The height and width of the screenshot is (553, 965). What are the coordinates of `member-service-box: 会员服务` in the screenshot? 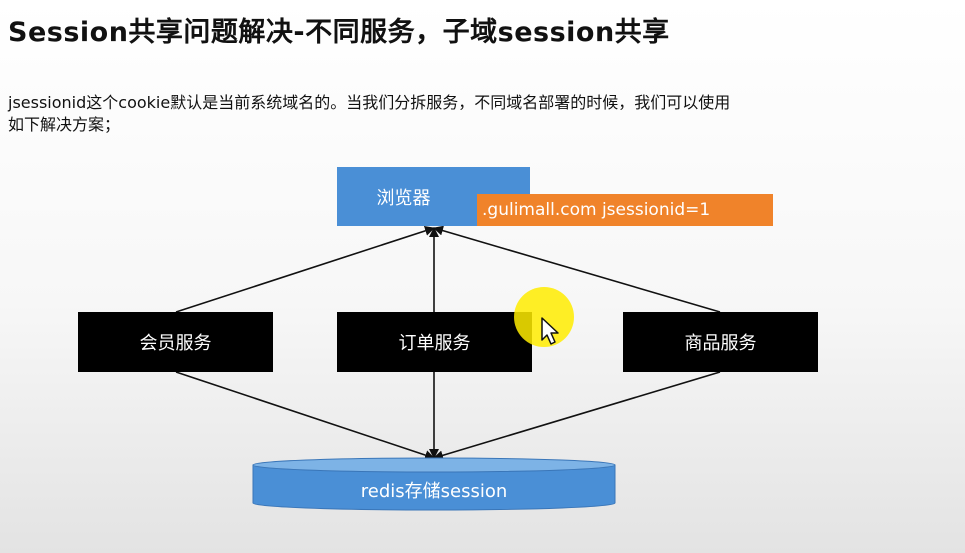 It's located at (175, 342).